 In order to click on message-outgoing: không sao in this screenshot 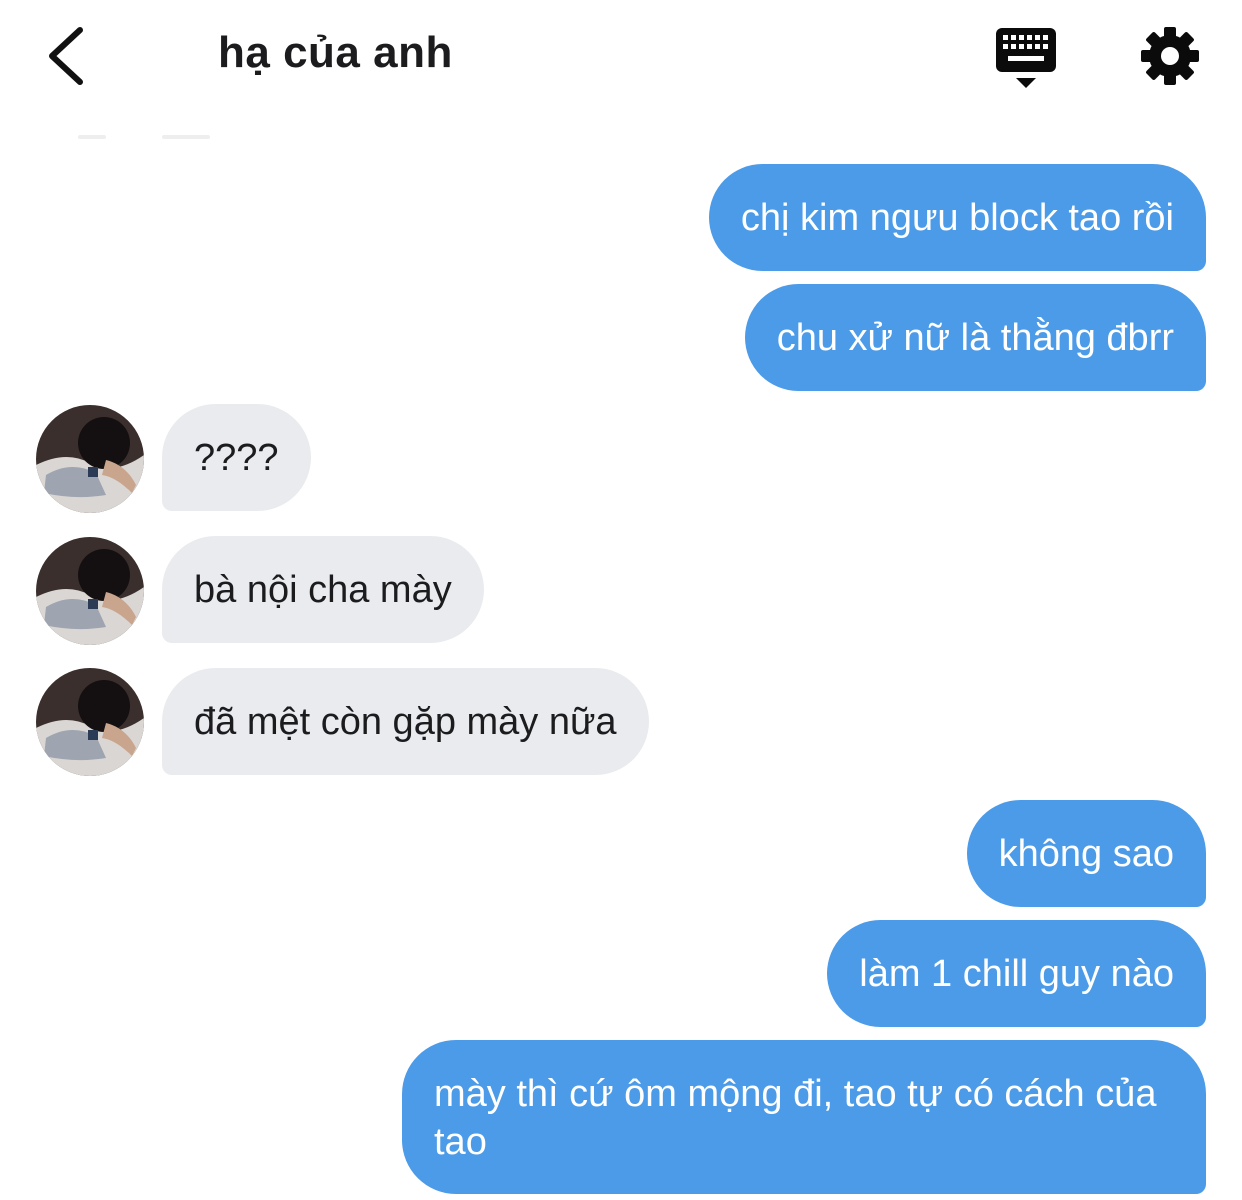, I will do `click(1086, 853)`.